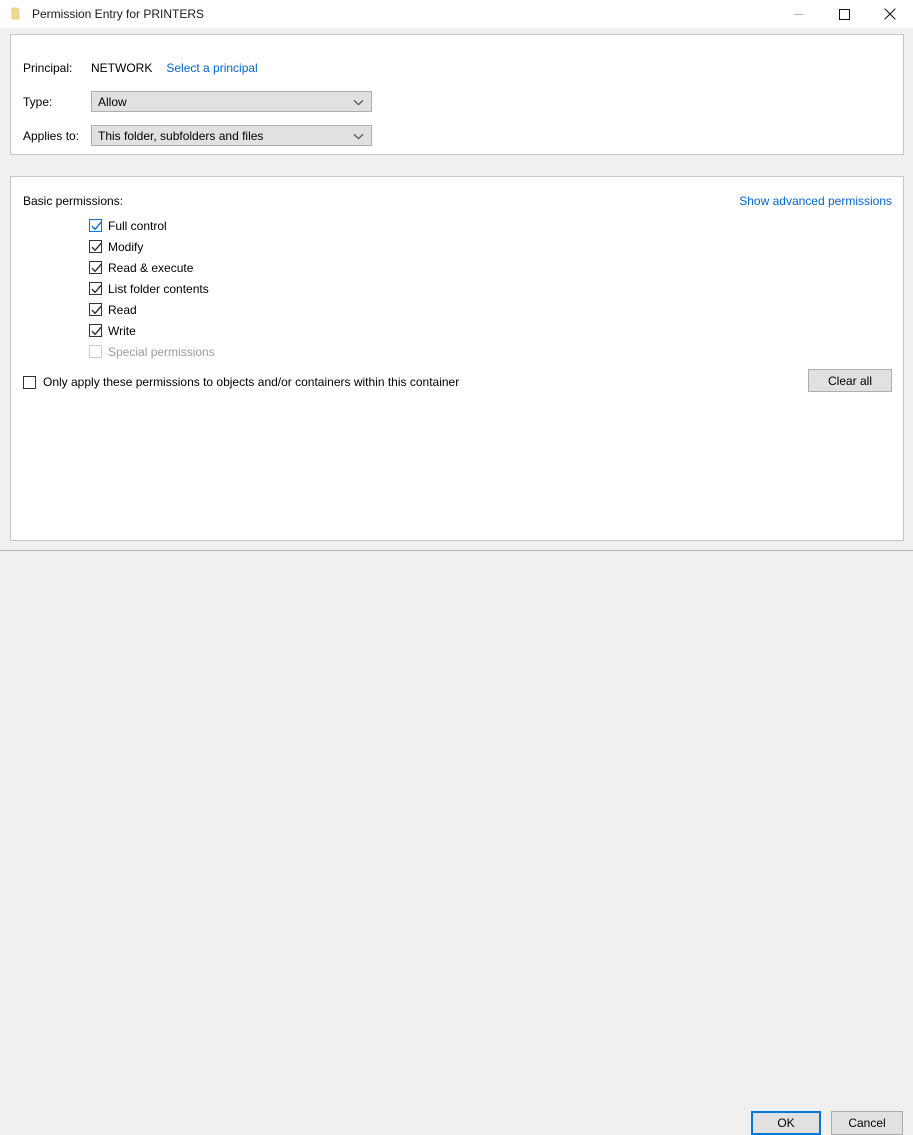  What do you see at coordinates (38, 101) in the screenshot?
I see `type-label: Type:` at bounding box center [38, 101].